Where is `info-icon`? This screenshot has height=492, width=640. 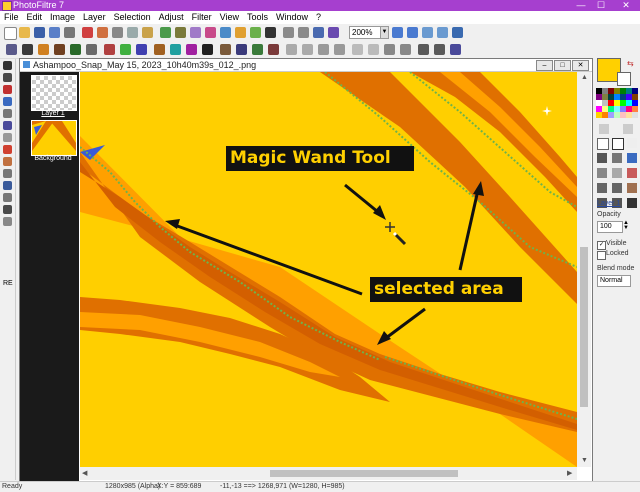 info-icon is located at coordinates (7, 173).